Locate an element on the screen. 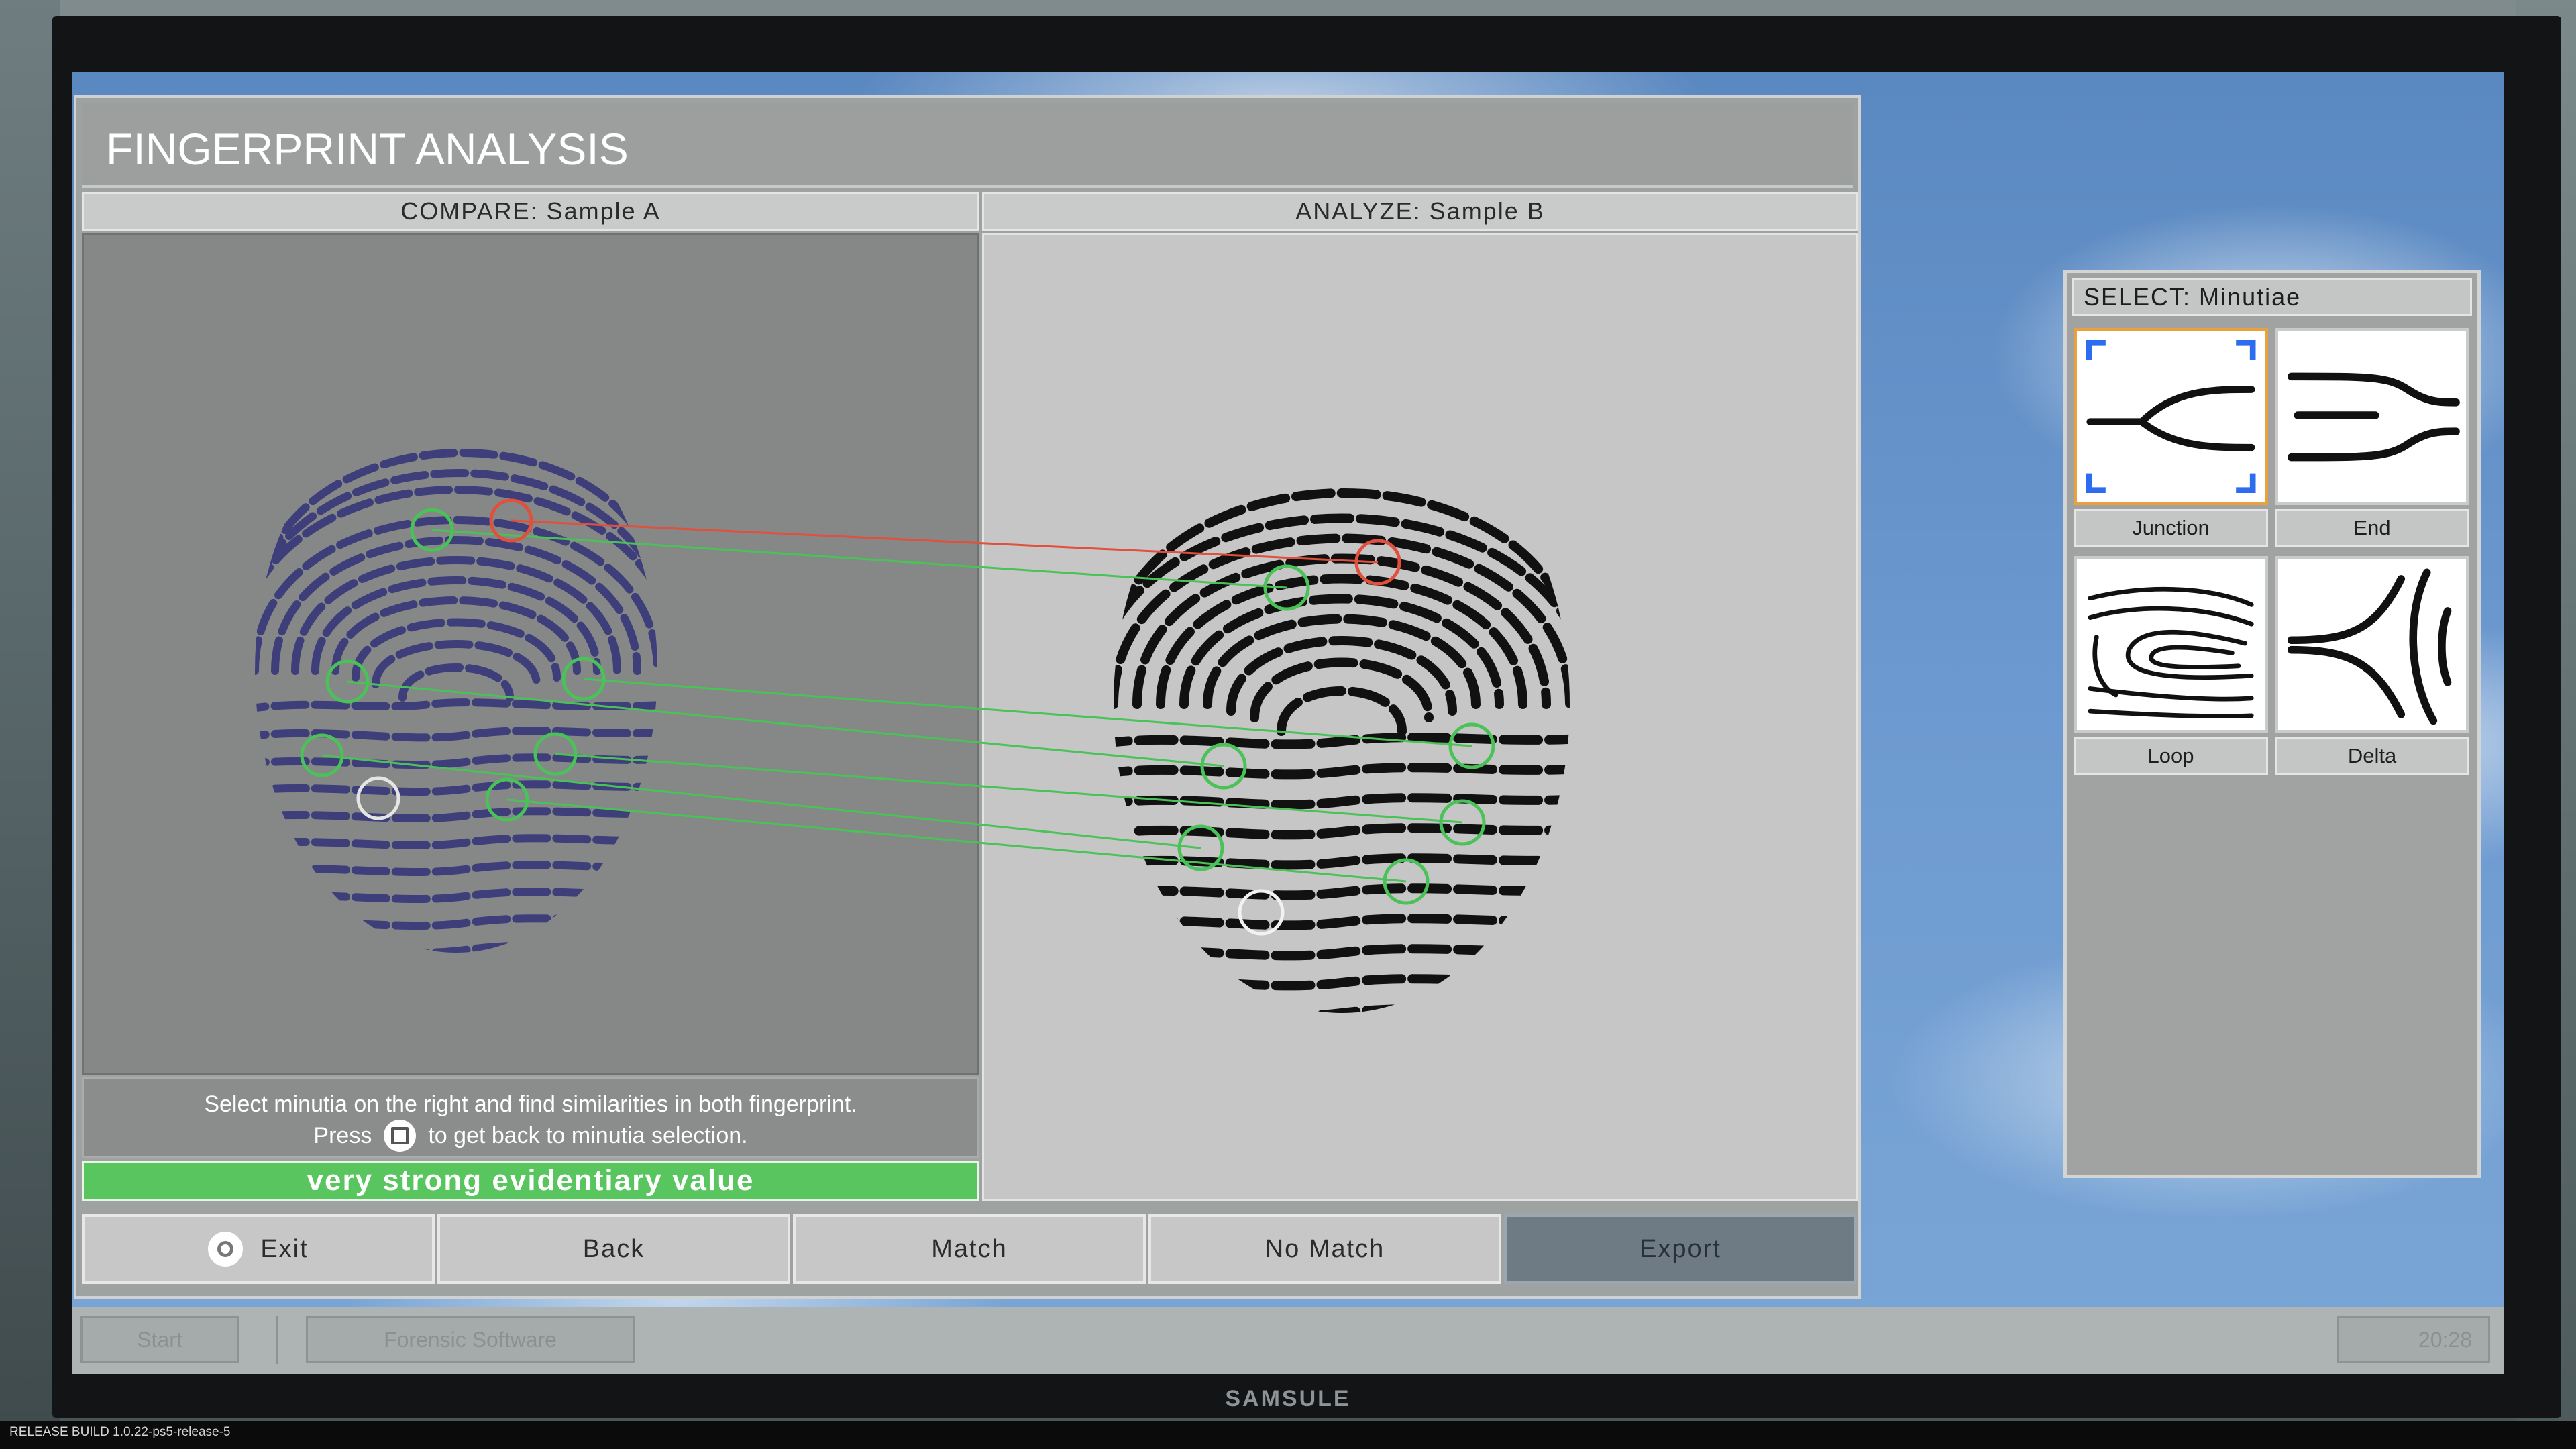 This screenshot has height=1449, width=2576. room-background-left is located at coordinates (30, 724).